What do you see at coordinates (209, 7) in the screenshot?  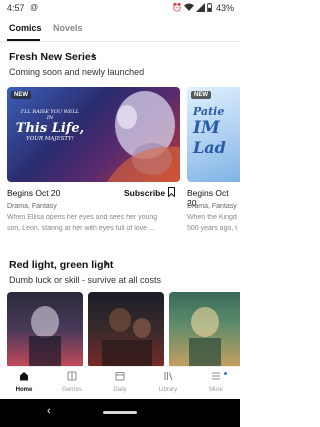 I see `battery-icon` at bounding box center [209, 7].